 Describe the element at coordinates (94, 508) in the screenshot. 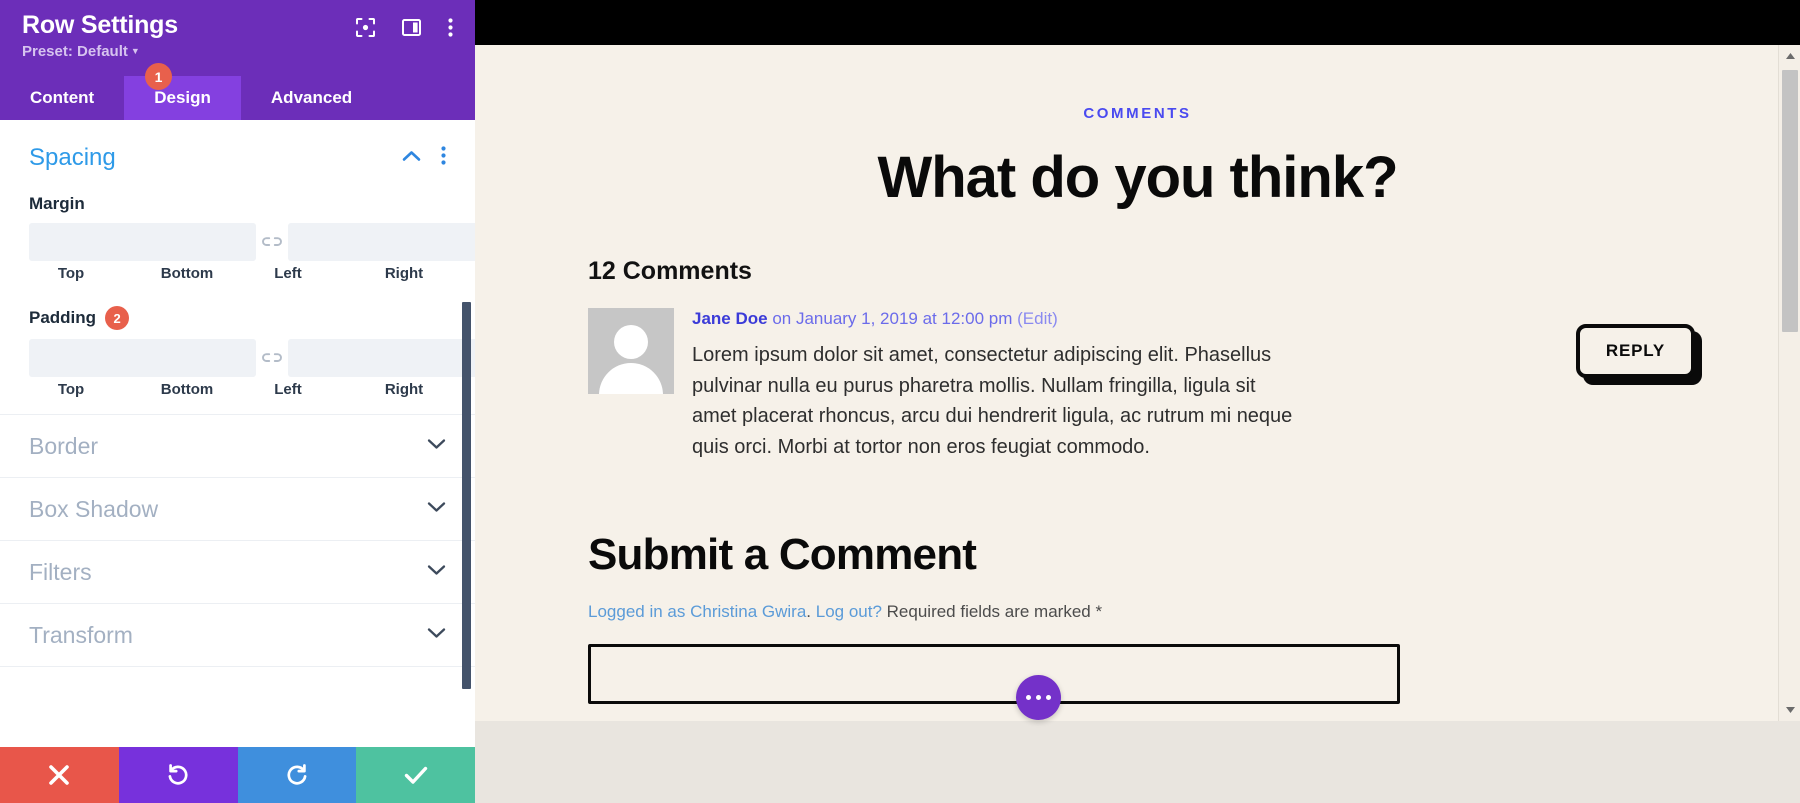

I see `accordion-box-shadow-label: Box Shadow` at that location.